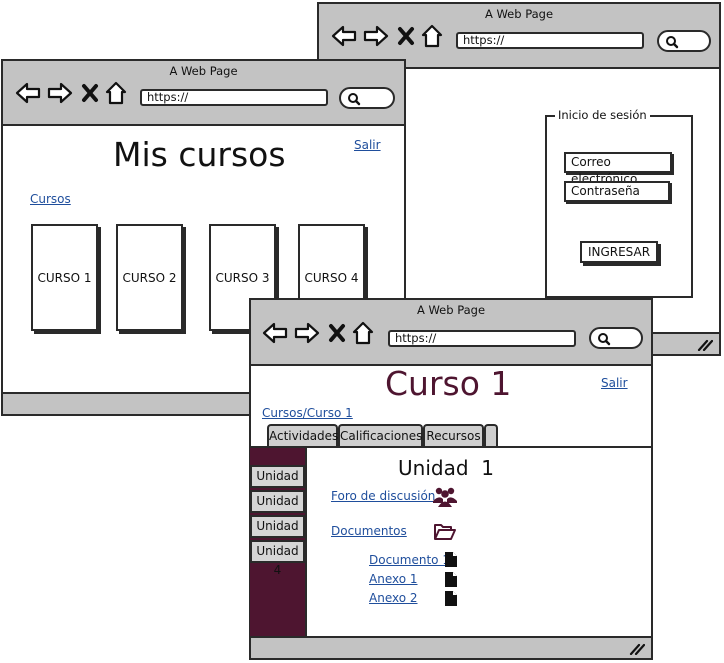  What do you see at coordinates (448, 383) in the screenshot?
I see `course-title: Curso 1` at bounding box center [448, 383].